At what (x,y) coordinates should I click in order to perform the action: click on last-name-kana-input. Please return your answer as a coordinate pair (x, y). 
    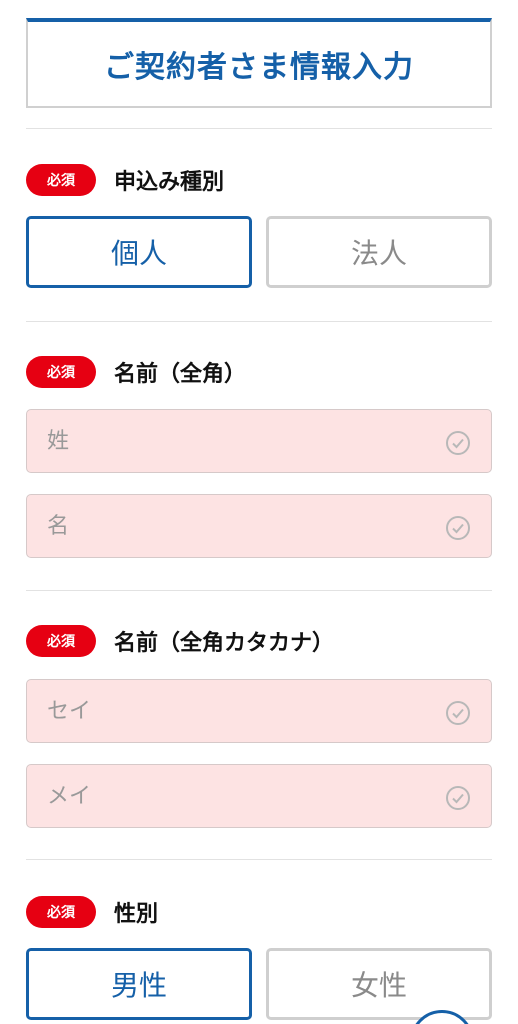
    Looking at the image, I should click on (259, 711).